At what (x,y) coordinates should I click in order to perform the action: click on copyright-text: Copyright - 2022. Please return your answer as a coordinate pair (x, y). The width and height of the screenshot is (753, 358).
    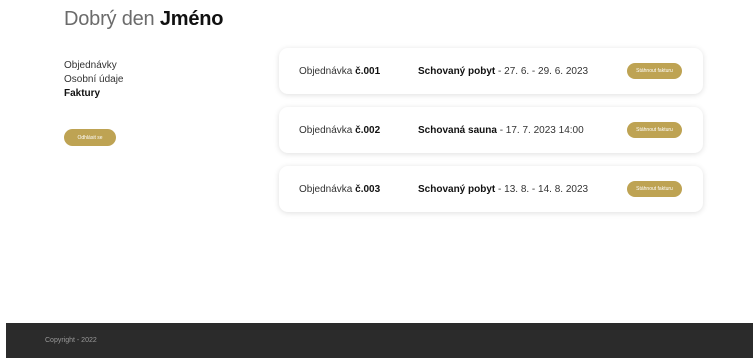
    Looking at the image, I should click on (71, 340).